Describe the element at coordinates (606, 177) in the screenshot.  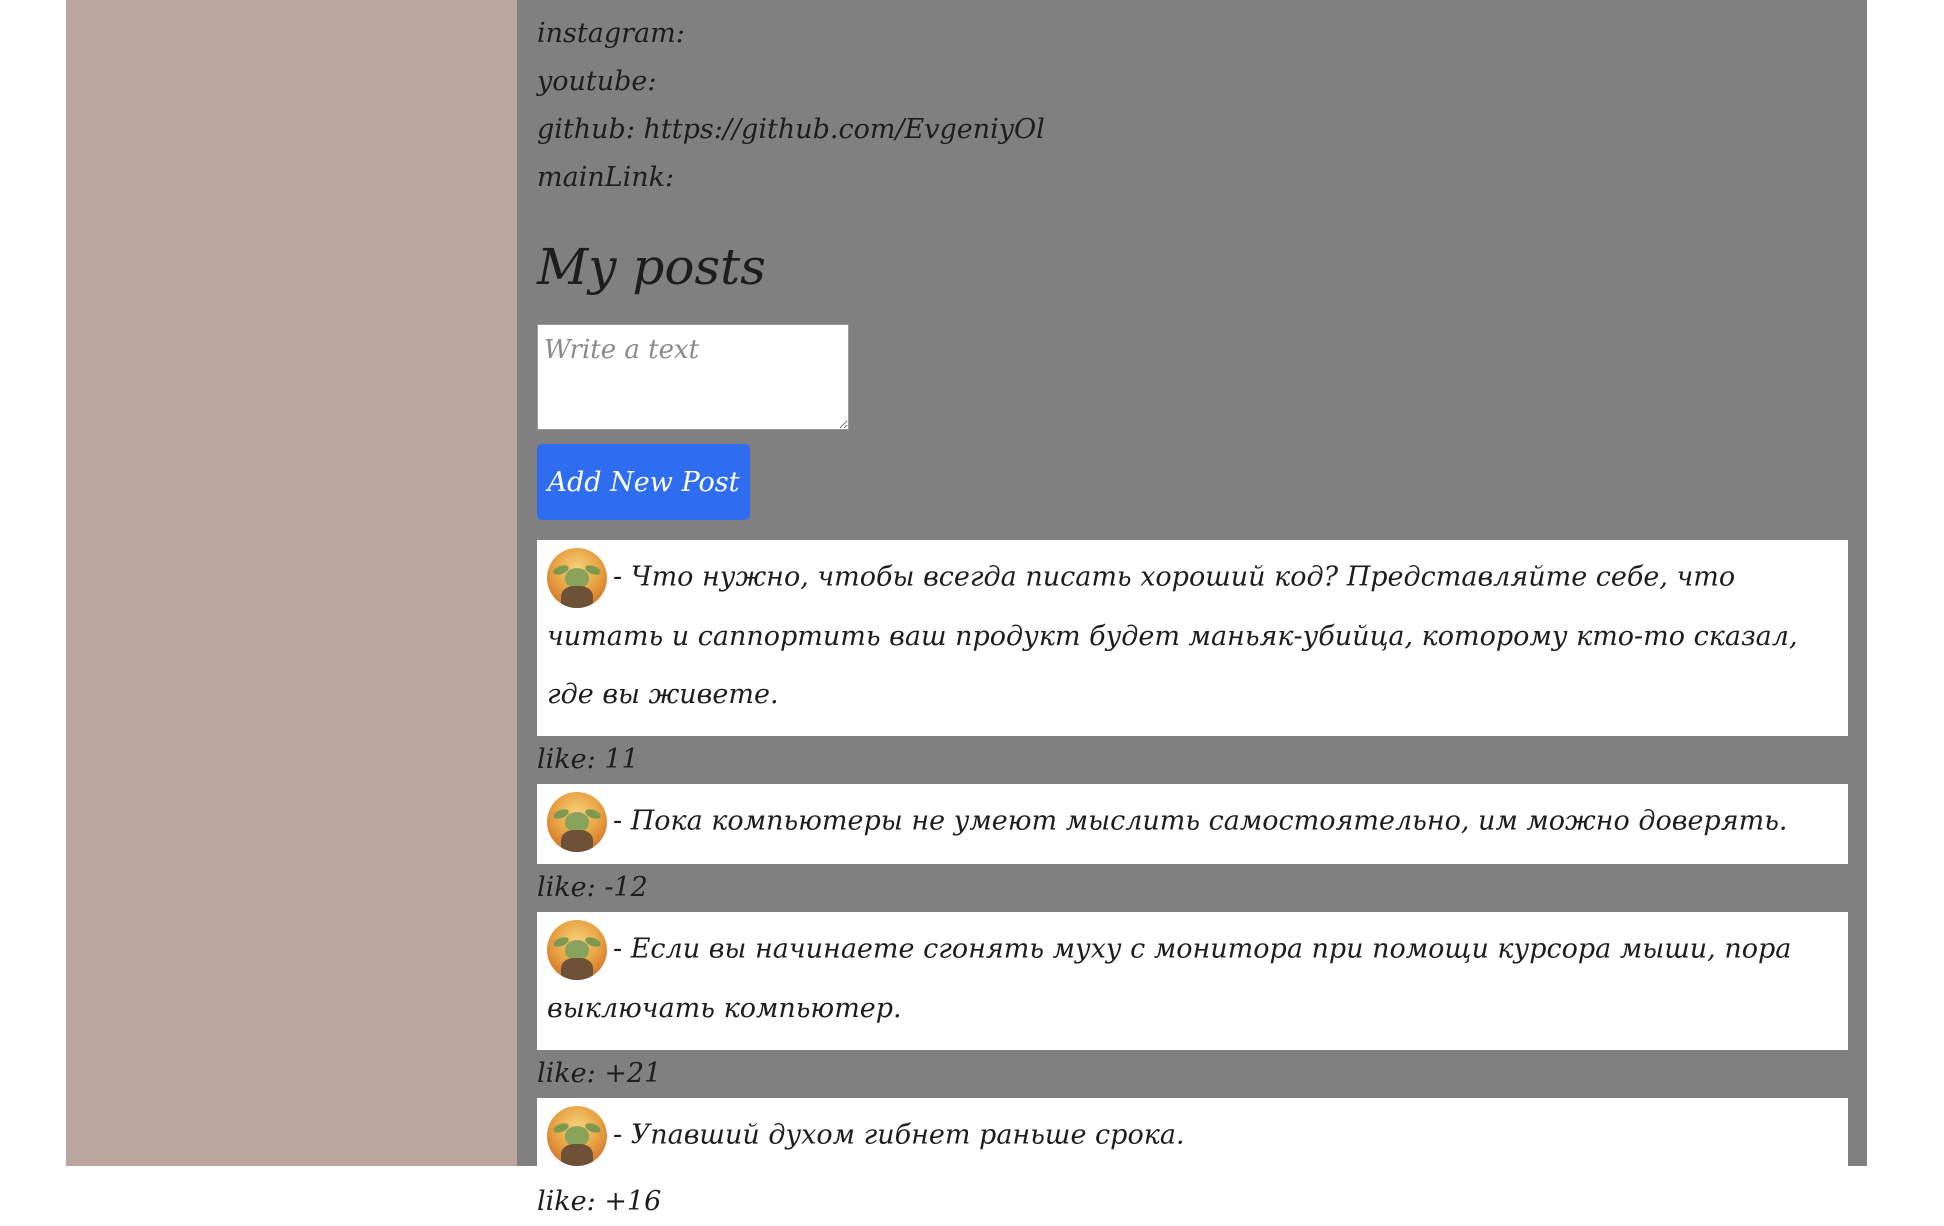
I see `link-label: mainLink:` at that location.